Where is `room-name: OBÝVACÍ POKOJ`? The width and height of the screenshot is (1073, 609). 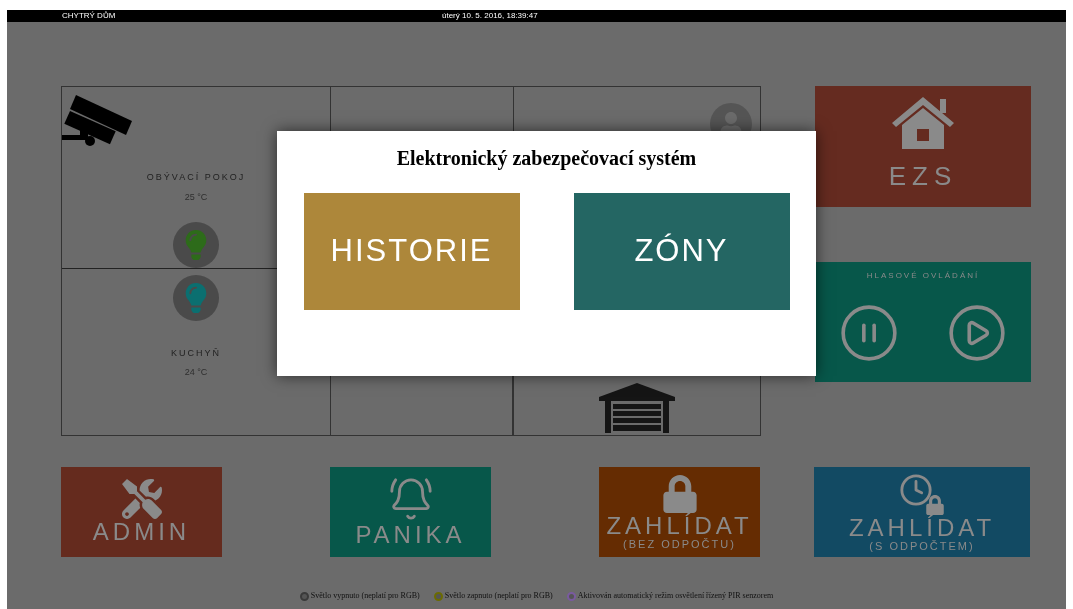
room-name: OBÝVACÍ POKOJ is located at coordinates (196, 177).